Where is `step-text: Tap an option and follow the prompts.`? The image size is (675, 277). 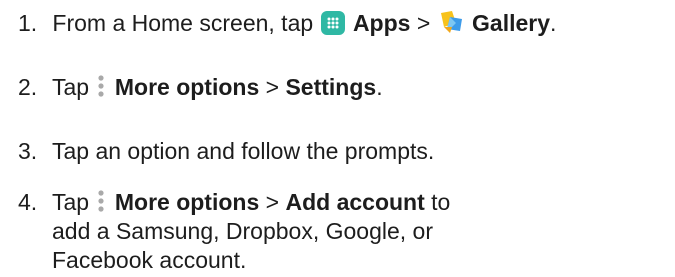
step-text: Tap an option and follow the prompts. is located at coordinates (243, 151).